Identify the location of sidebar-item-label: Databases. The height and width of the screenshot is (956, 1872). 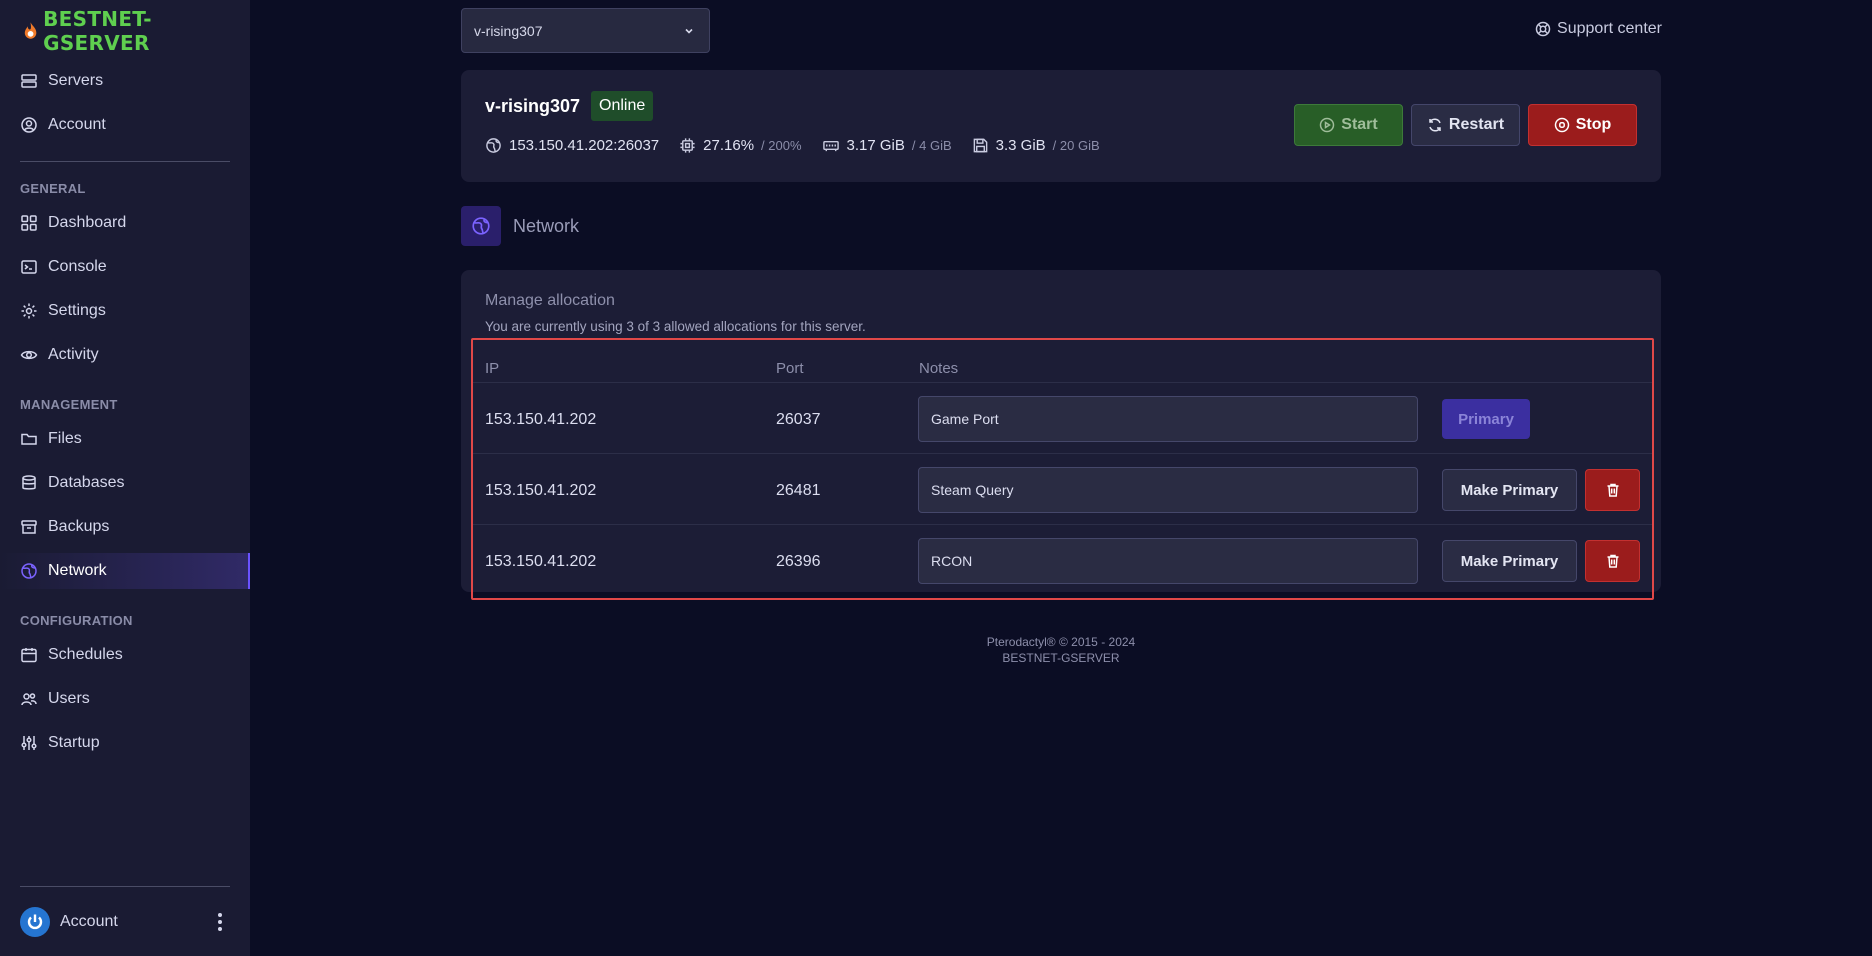
(86, 482).